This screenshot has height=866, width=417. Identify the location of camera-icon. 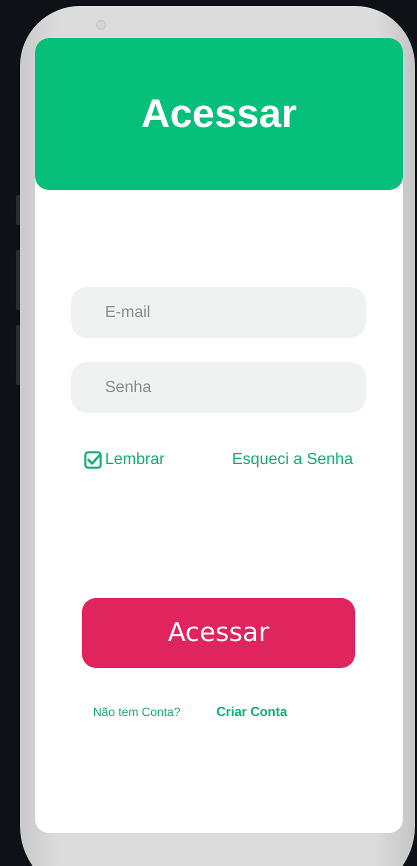
(101, 25).